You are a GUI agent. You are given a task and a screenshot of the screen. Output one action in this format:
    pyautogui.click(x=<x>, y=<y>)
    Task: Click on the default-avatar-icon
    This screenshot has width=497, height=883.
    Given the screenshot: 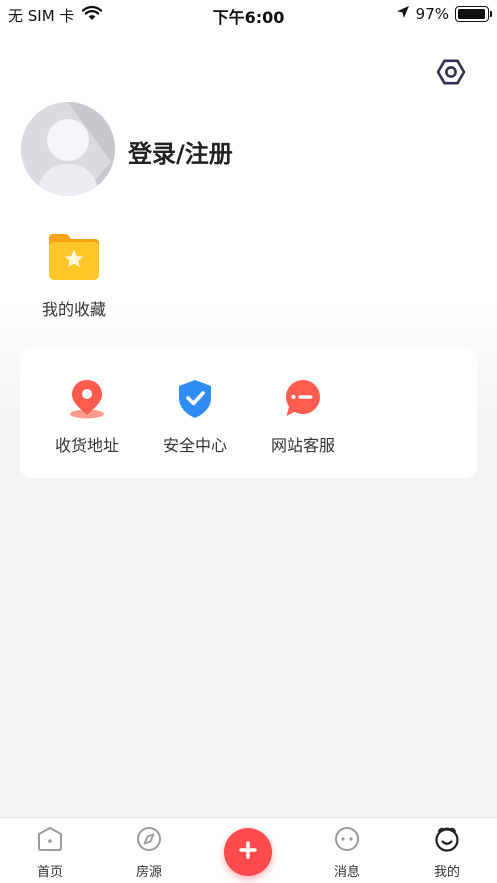 What is the action you would take?
    pyautogui.click(x=68, y=149)
    